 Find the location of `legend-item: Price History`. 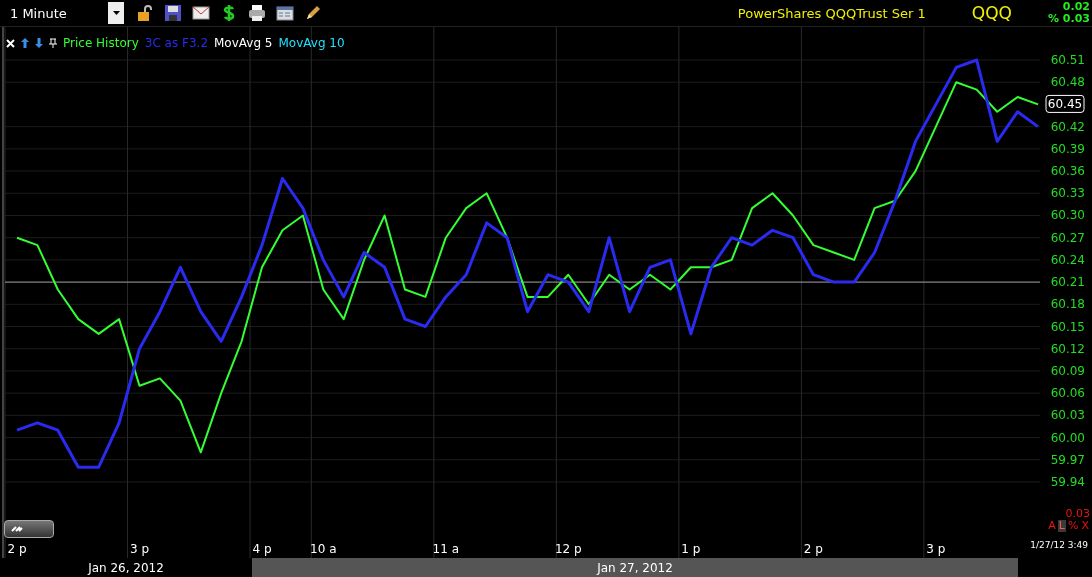

legend-item: Price History is located at coordinates (101, 43).